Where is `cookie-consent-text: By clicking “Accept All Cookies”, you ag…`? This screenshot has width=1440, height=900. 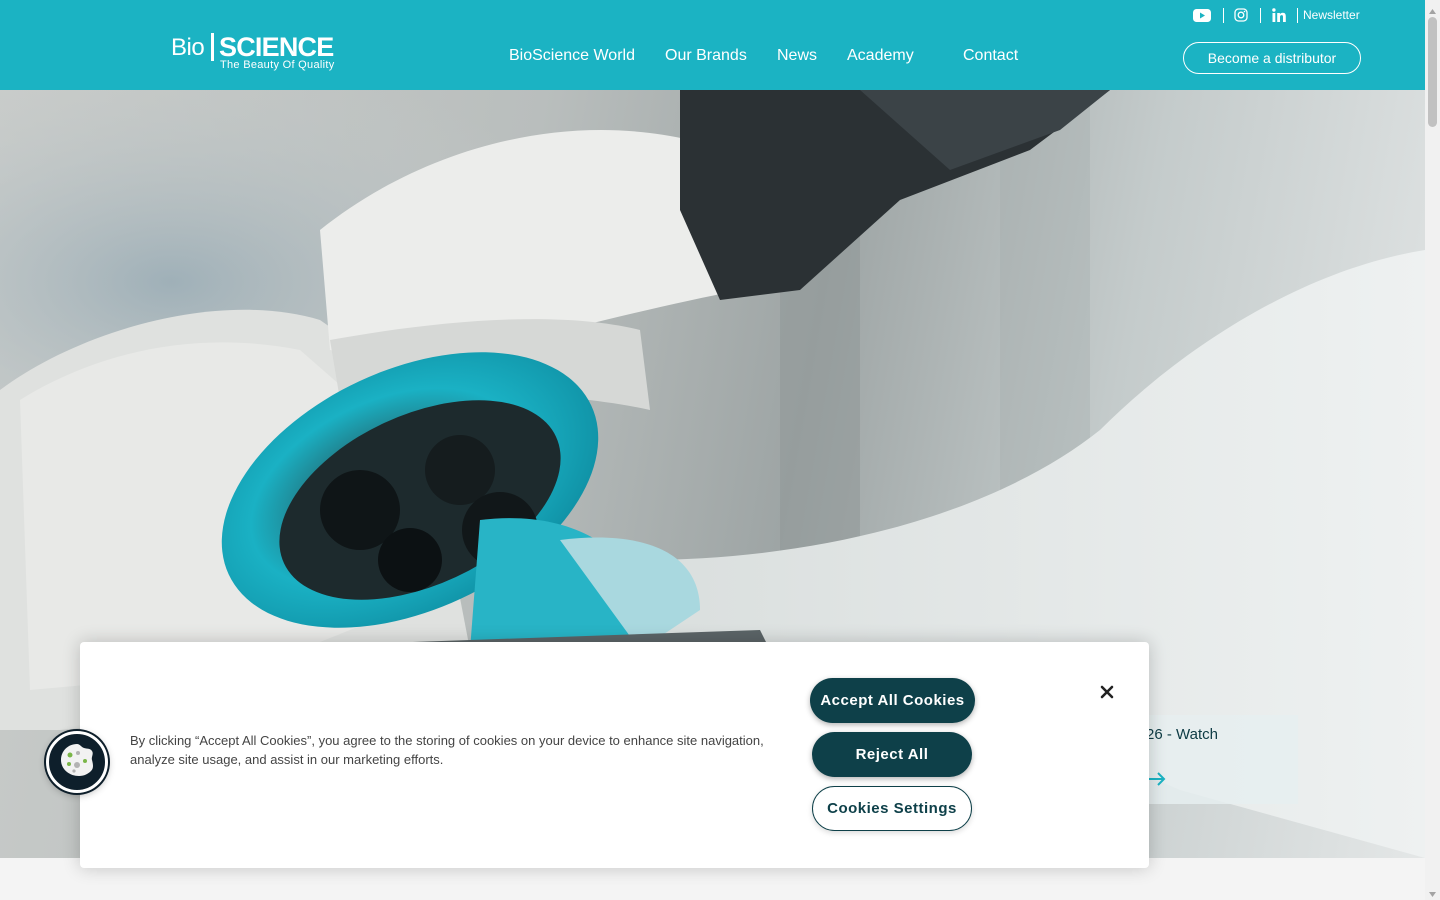
cookie-consent-text: By clicking “Accept All Cookies”, you ag… is located at coordinates (447, 750).